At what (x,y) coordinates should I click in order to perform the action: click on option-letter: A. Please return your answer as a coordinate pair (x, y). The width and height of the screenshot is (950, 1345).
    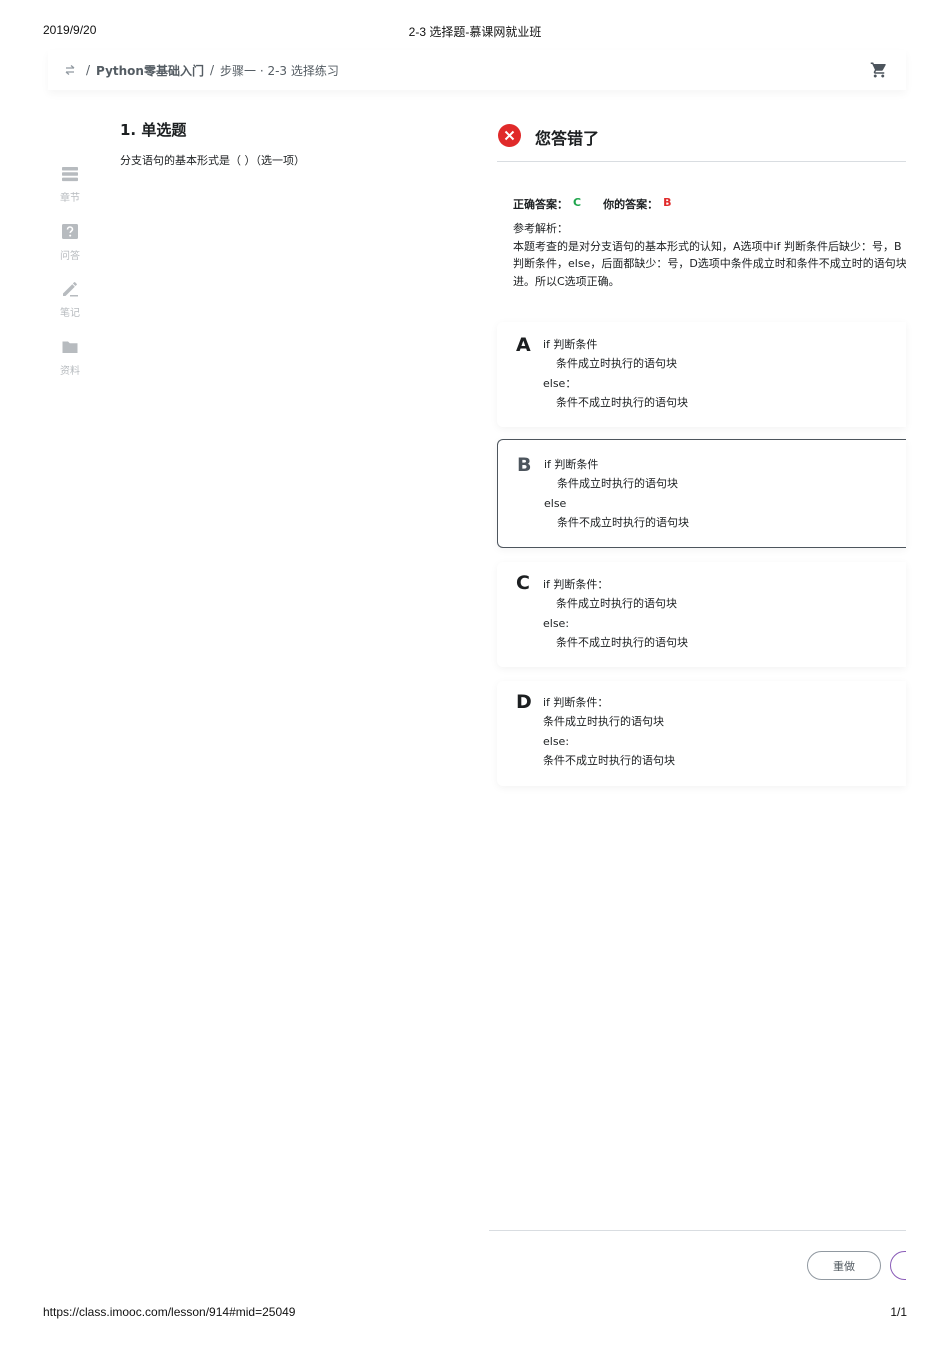
    Looking at the image, I should click on (523, 345).